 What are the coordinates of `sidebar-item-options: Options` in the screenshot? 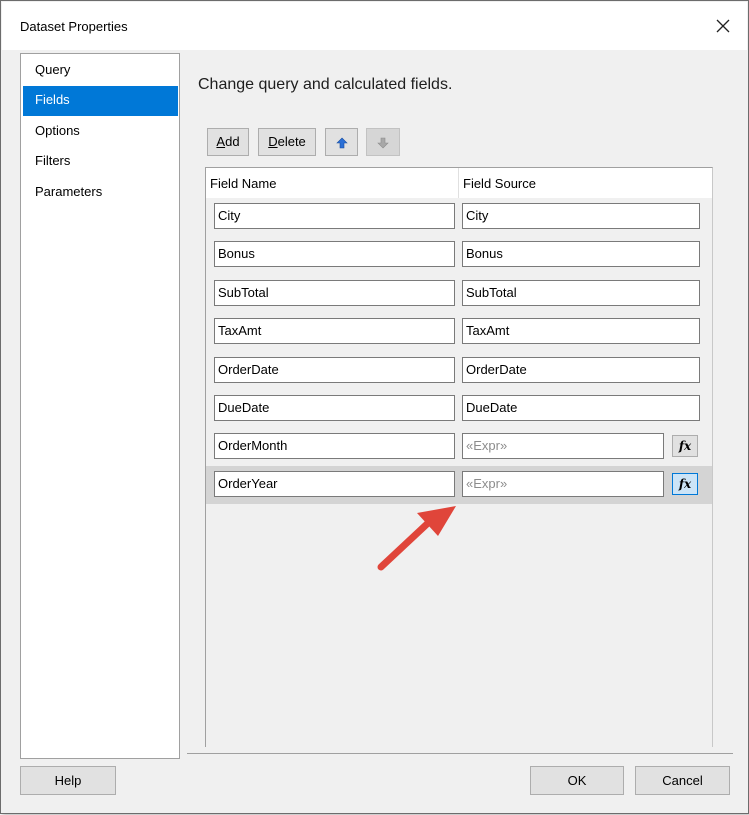 It's located at (100, 132).